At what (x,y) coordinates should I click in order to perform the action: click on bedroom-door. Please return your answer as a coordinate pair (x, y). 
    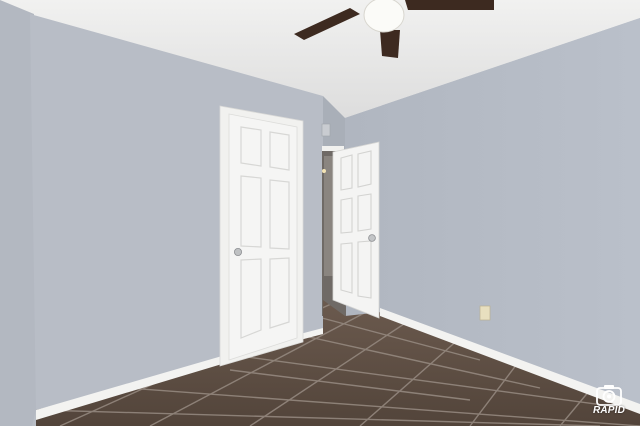
    Looking at the image, I should click on (356, 230).